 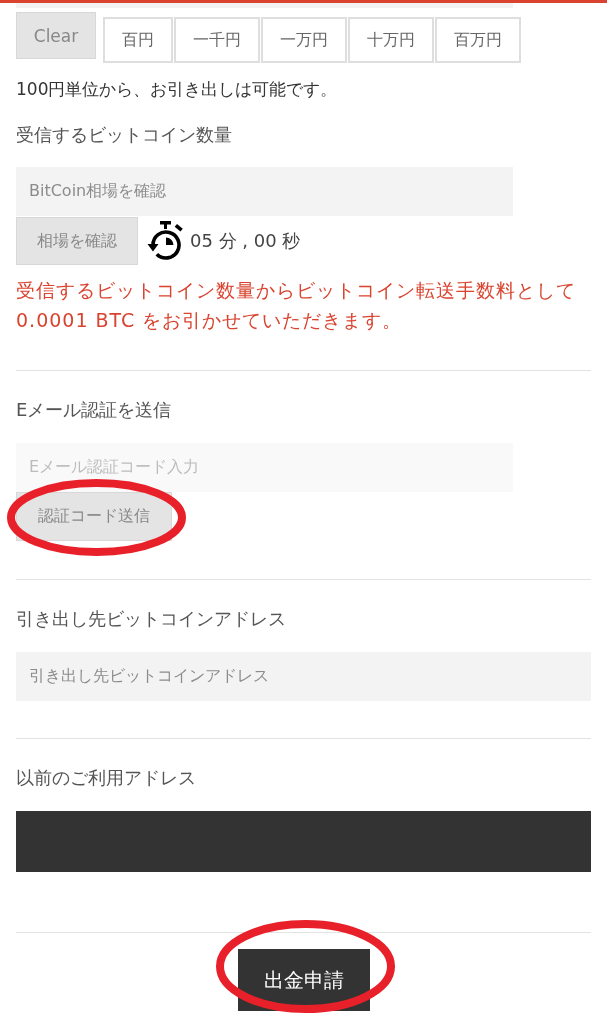 I want to click on send-code-button: 認証コード送信, so click(x=94, y=516).